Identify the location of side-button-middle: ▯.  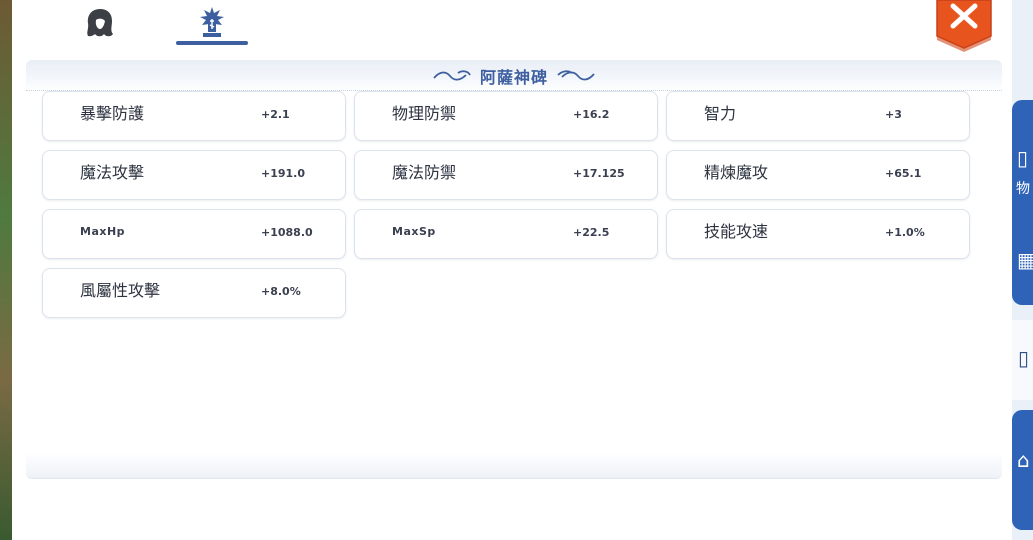
(1022, 360).